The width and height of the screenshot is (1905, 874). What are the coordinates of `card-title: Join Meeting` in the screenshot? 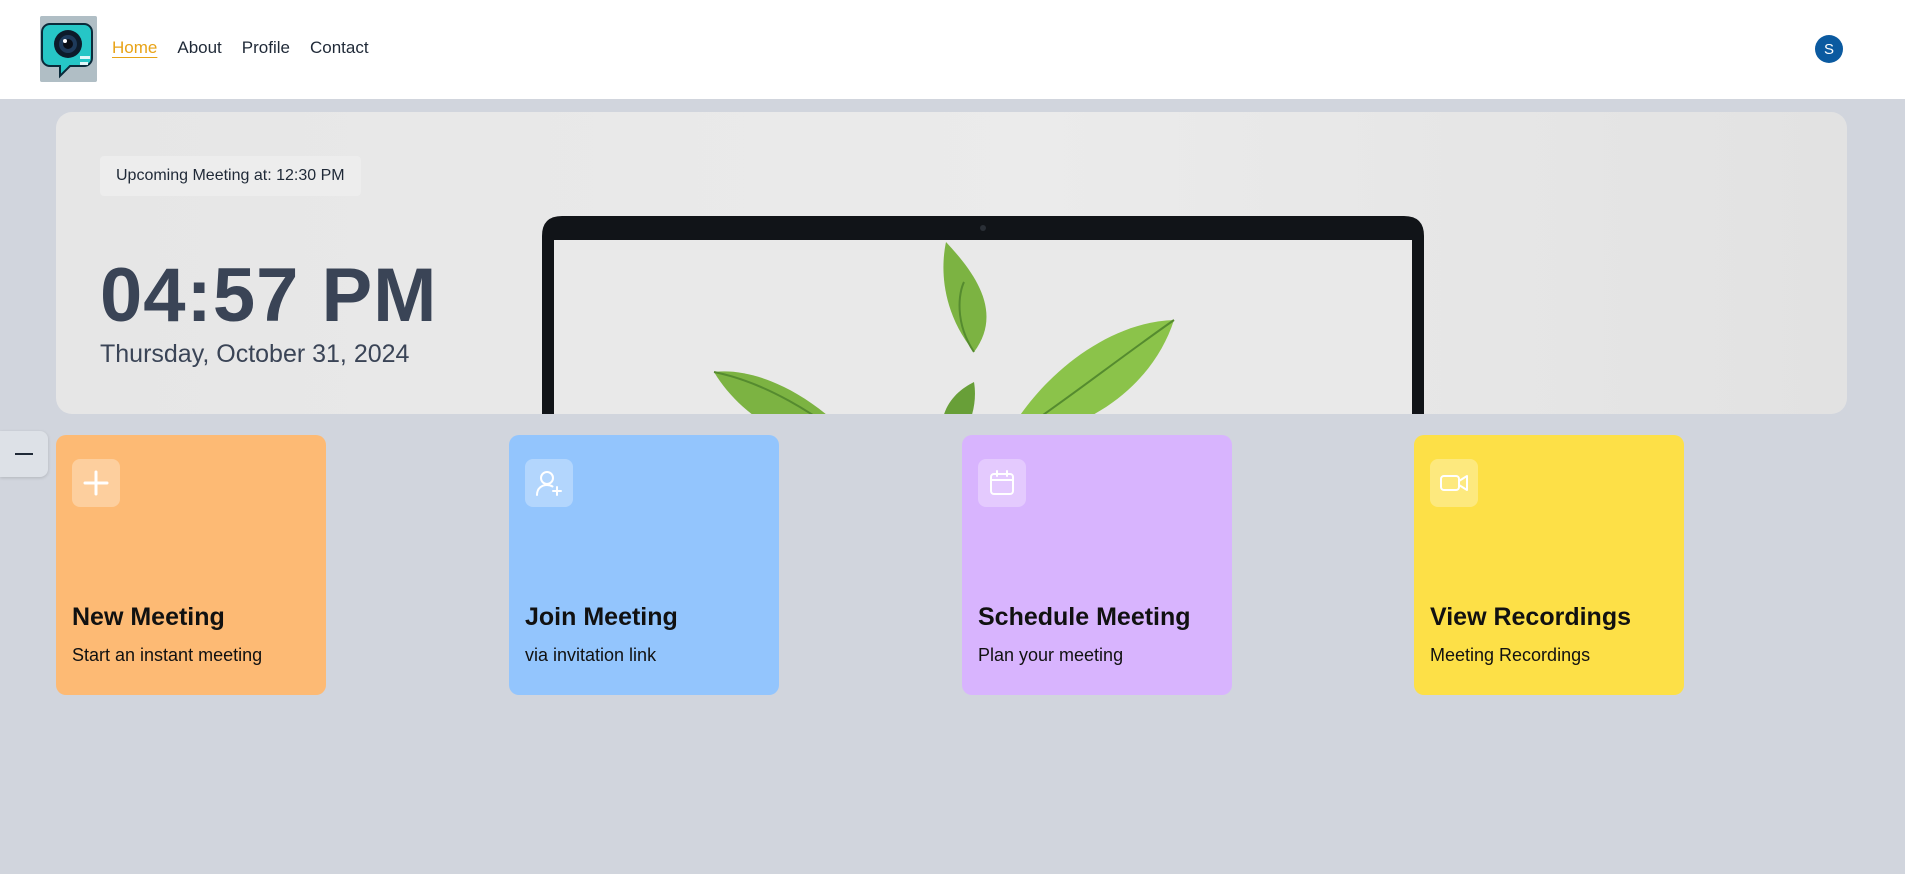 It's located at (601, 617).